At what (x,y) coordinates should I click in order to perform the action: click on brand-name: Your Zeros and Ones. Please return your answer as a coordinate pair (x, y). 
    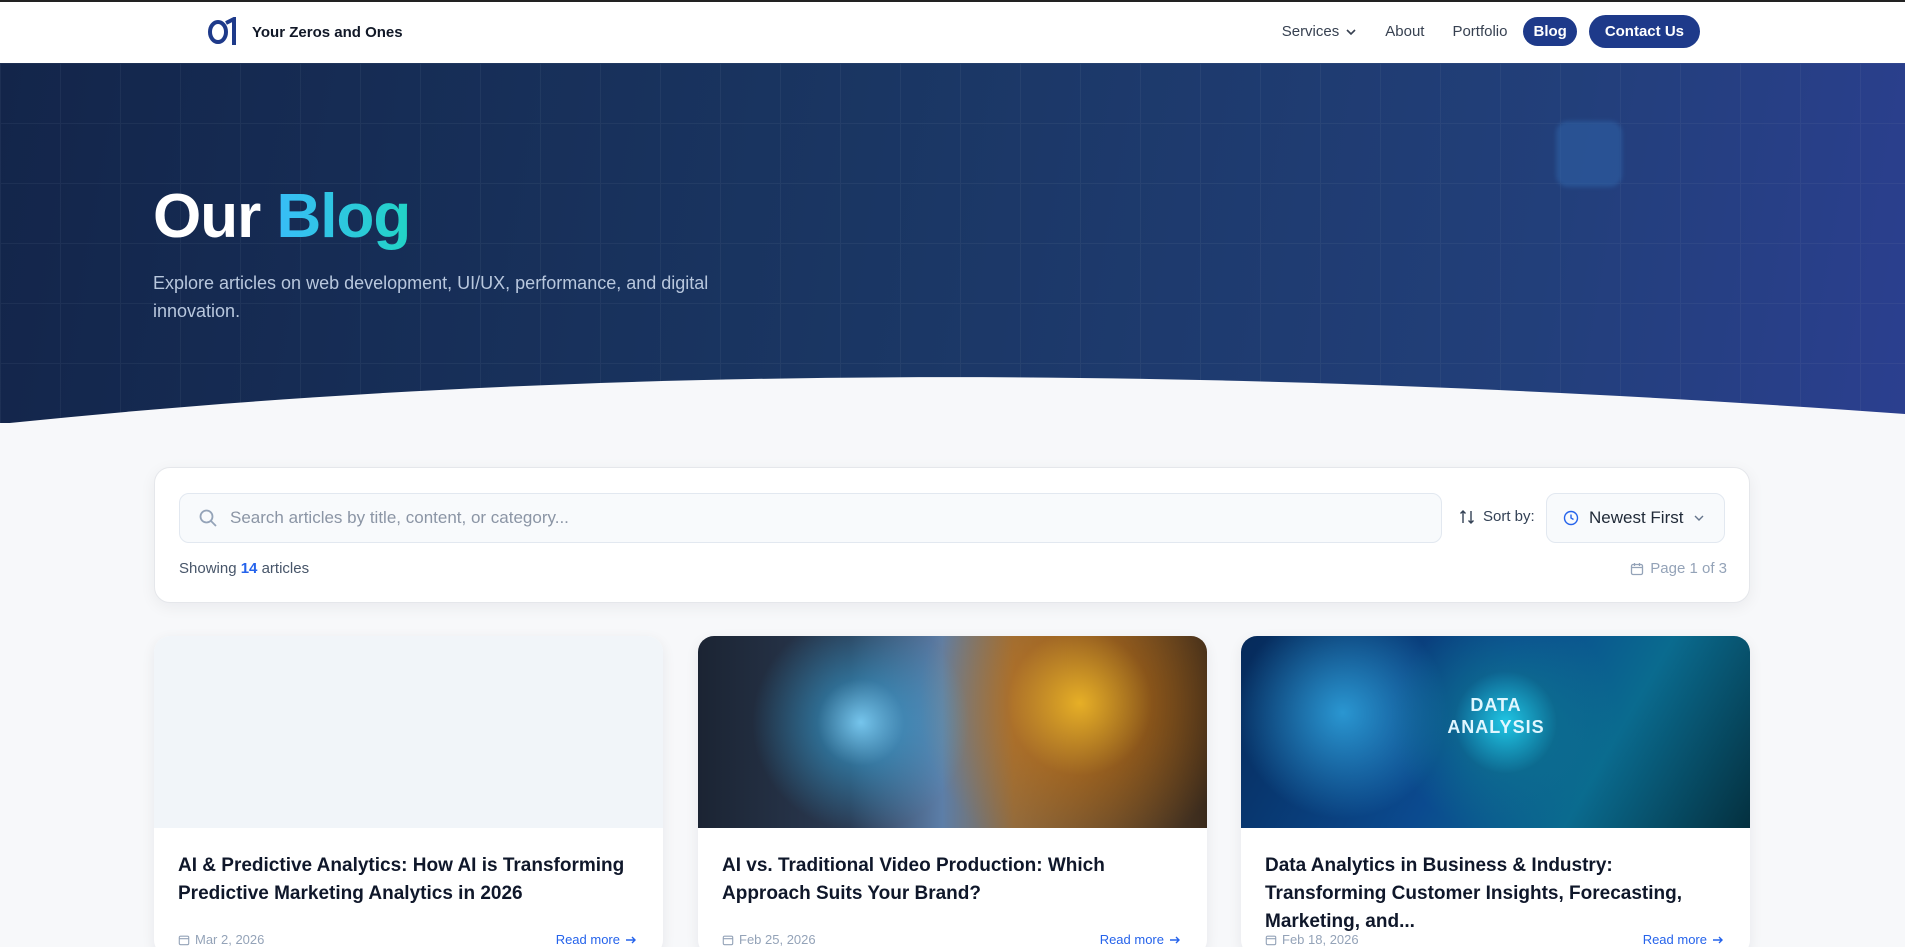
    Looking at the image, I should click on (327, 32).